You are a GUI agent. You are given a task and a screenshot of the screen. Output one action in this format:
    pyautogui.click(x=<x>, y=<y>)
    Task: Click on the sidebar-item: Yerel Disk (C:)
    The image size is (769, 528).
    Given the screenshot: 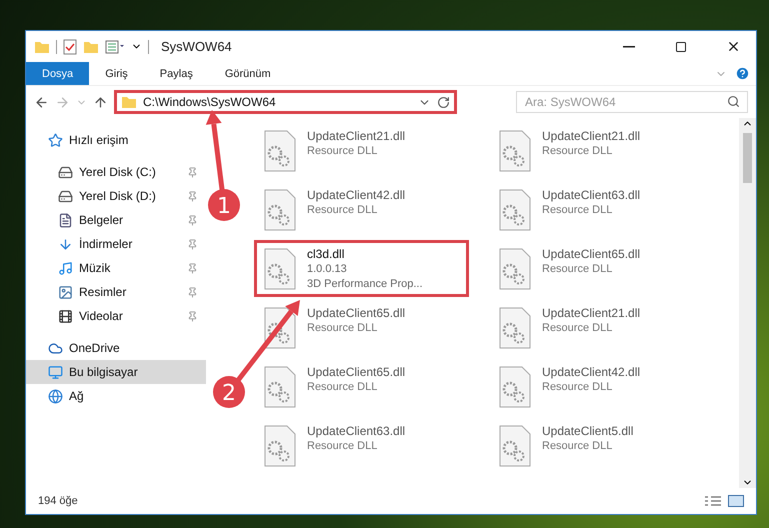 What is the action you would take?
    pyautogui.click(x=116, y=172)
    